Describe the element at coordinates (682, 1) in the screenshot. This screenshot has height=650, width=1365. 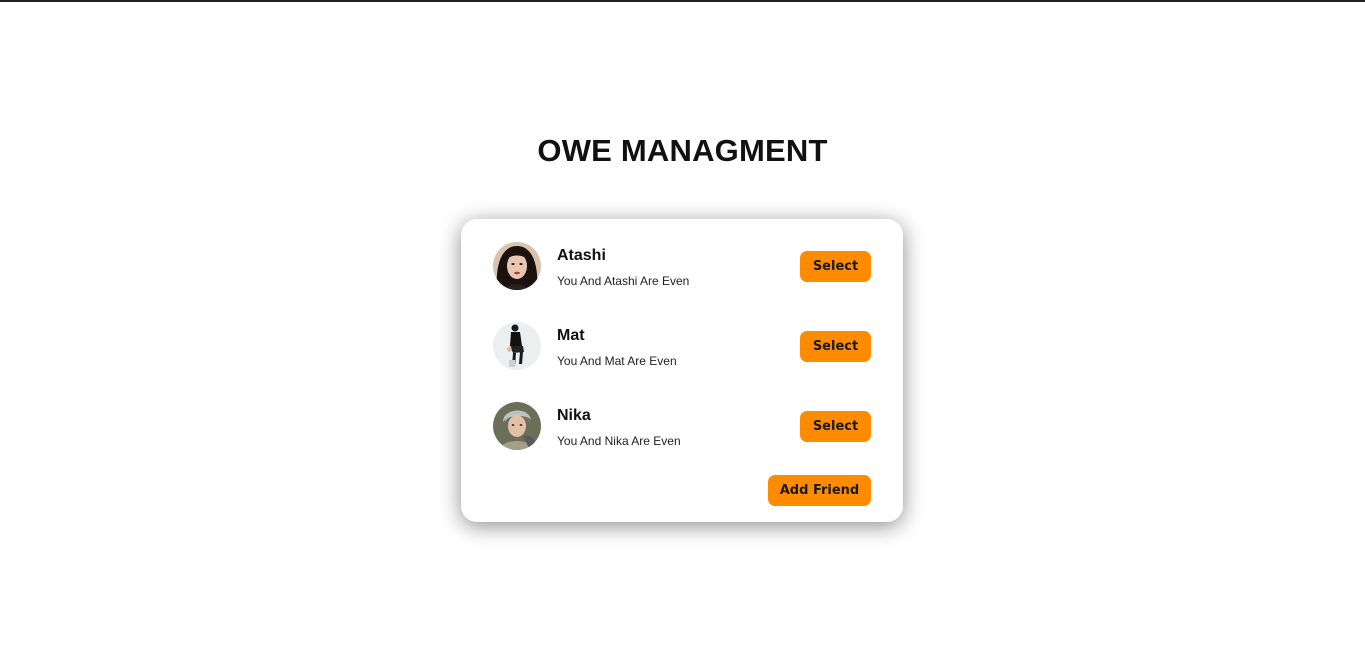
I see `top-border` at that location.